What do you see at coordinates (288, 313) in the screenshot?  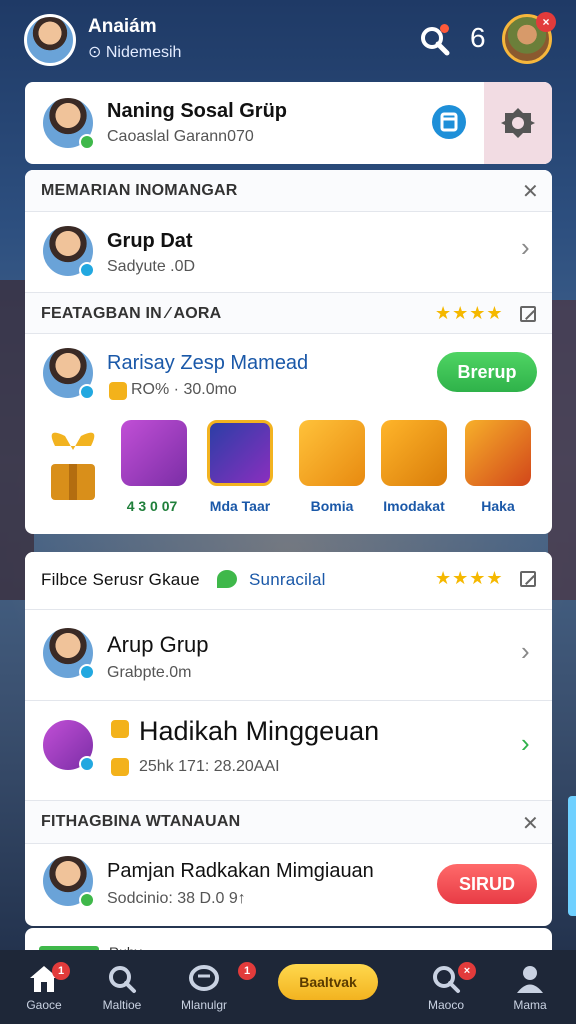 I see `section-header-featured: FEATAGBAN IN ⁄ AORA ★★★★` at bounding box center [288, 313].